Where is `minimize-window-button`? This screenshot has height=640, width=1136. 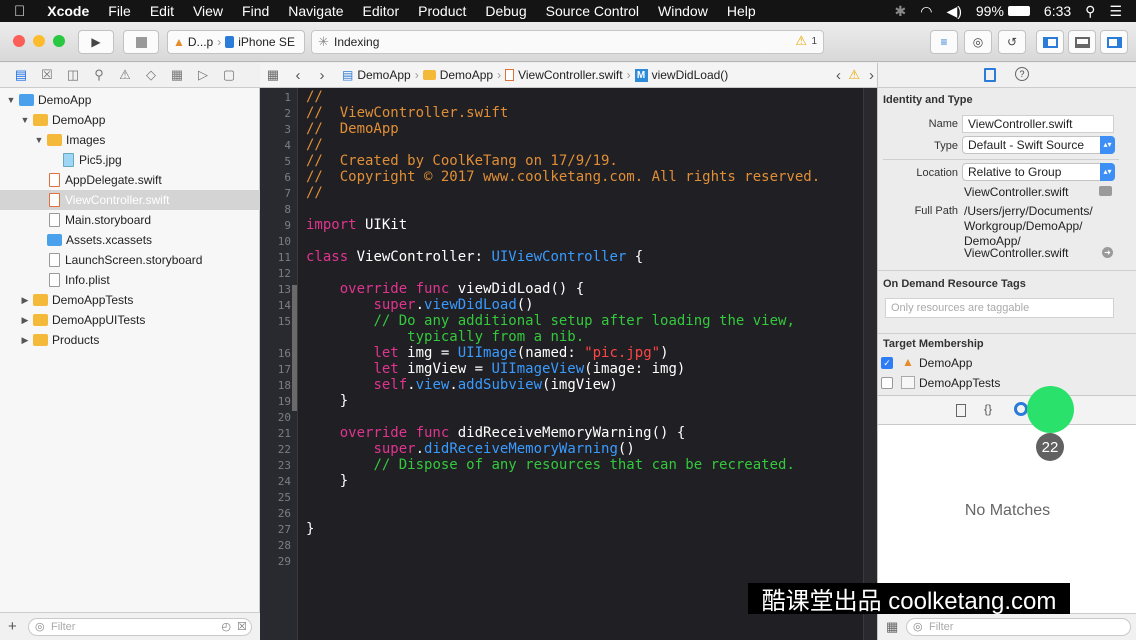 minimize-window-button is located at coordinates (39, 41).